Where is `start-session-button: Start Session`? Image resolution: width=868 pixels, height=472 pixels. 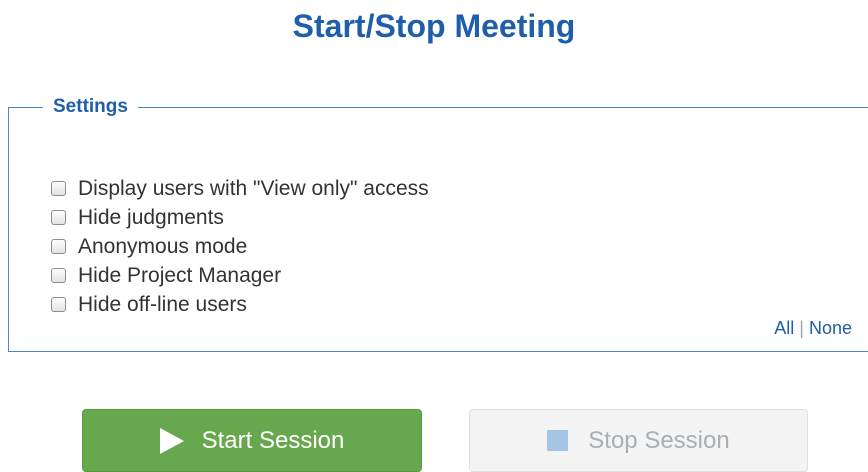
start-session-button: Start Session is located at coordinates (252, 440).